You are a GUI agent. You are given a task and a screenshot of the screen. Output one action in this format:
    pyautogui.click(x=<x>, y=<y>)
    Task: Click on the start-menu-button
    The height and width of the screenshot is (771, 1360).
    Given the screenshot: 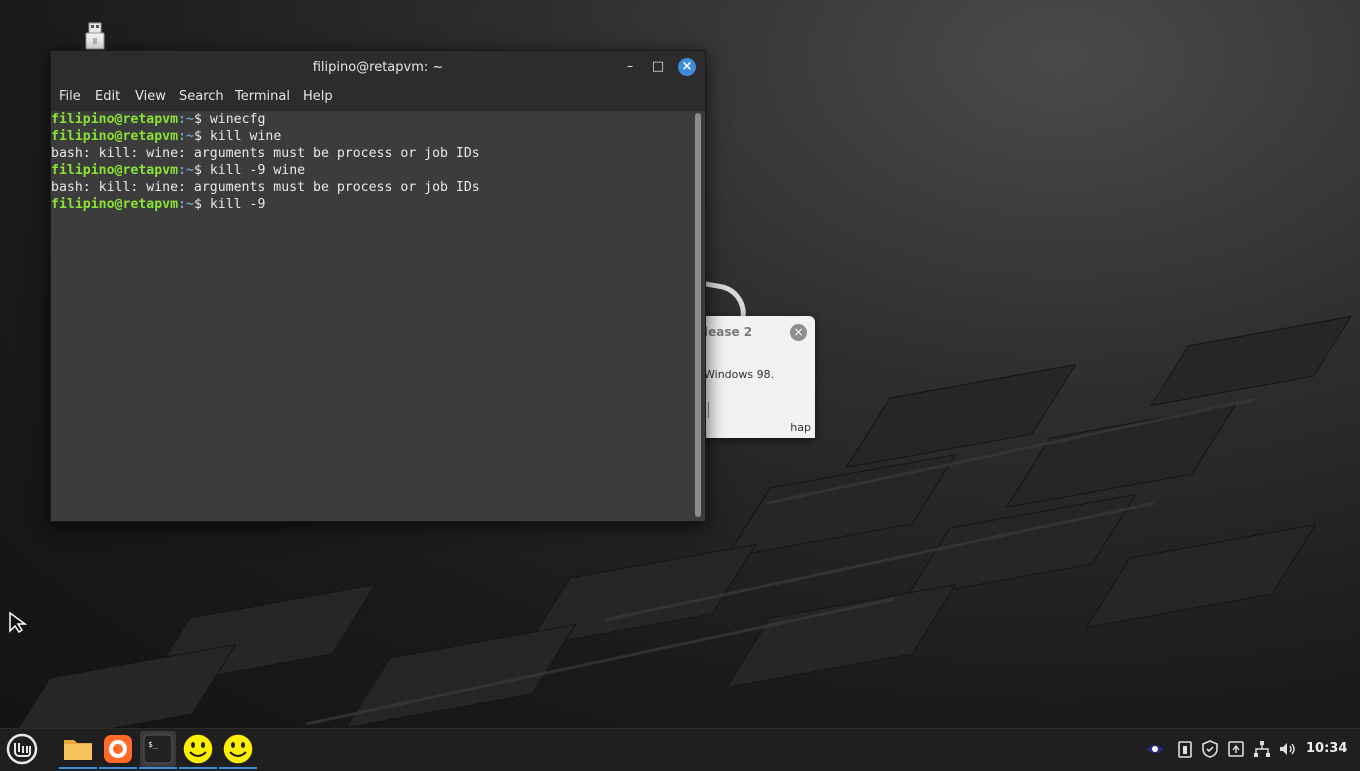 What is the action you would take?
    pyautogui.click(x=22, y=749)
    